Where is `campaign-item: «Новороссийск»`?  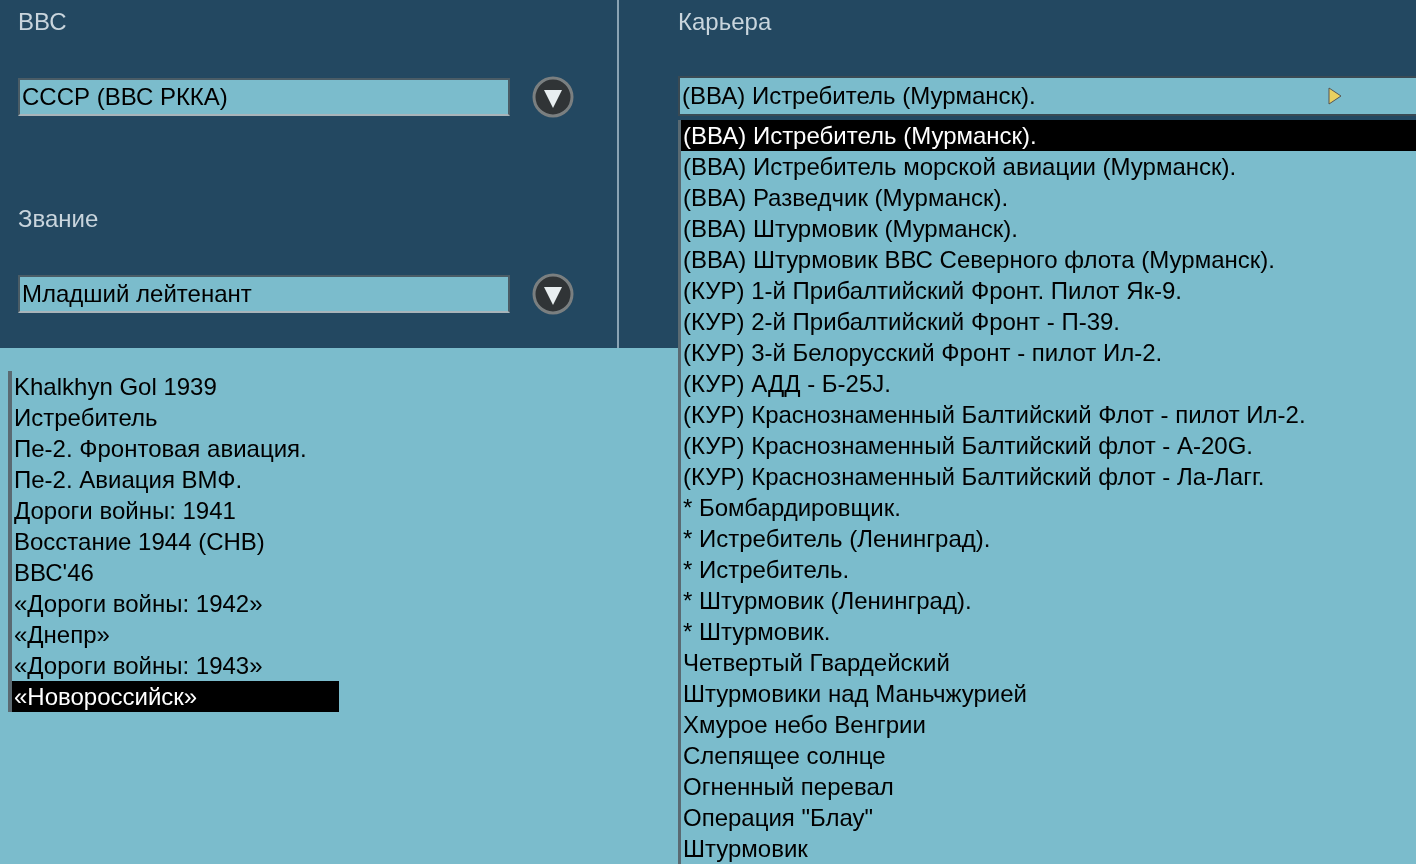 campaign-item: «Новороссийск» is located at coordinates (175, 696).